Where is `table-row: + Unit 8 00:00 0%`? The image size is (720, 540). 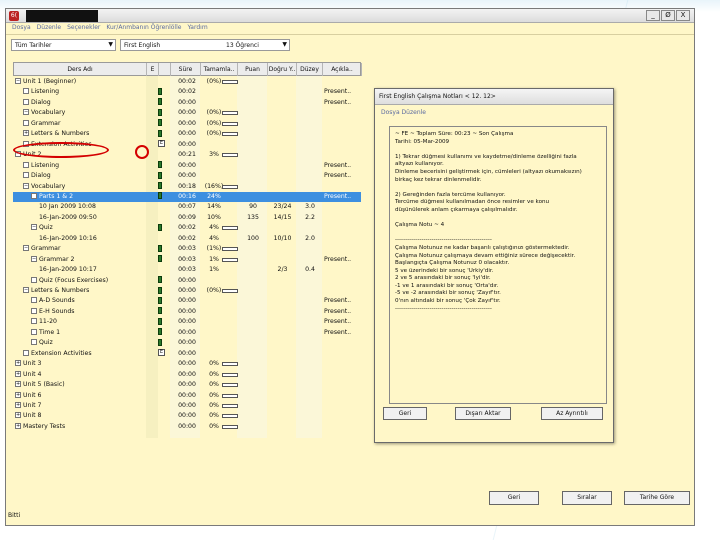
table-row: + Unit 8 00:00 0% is located at coordinates (187, 416).